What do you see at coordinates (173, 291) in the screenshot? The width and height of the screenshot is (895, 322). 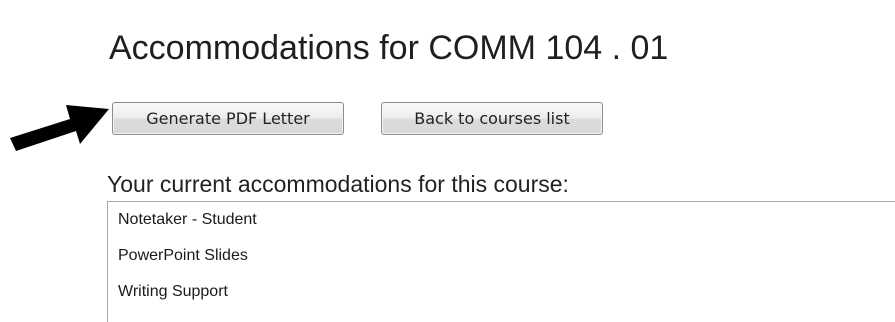 I see `list-item: Writing Support` at bounding box center [173, 291].